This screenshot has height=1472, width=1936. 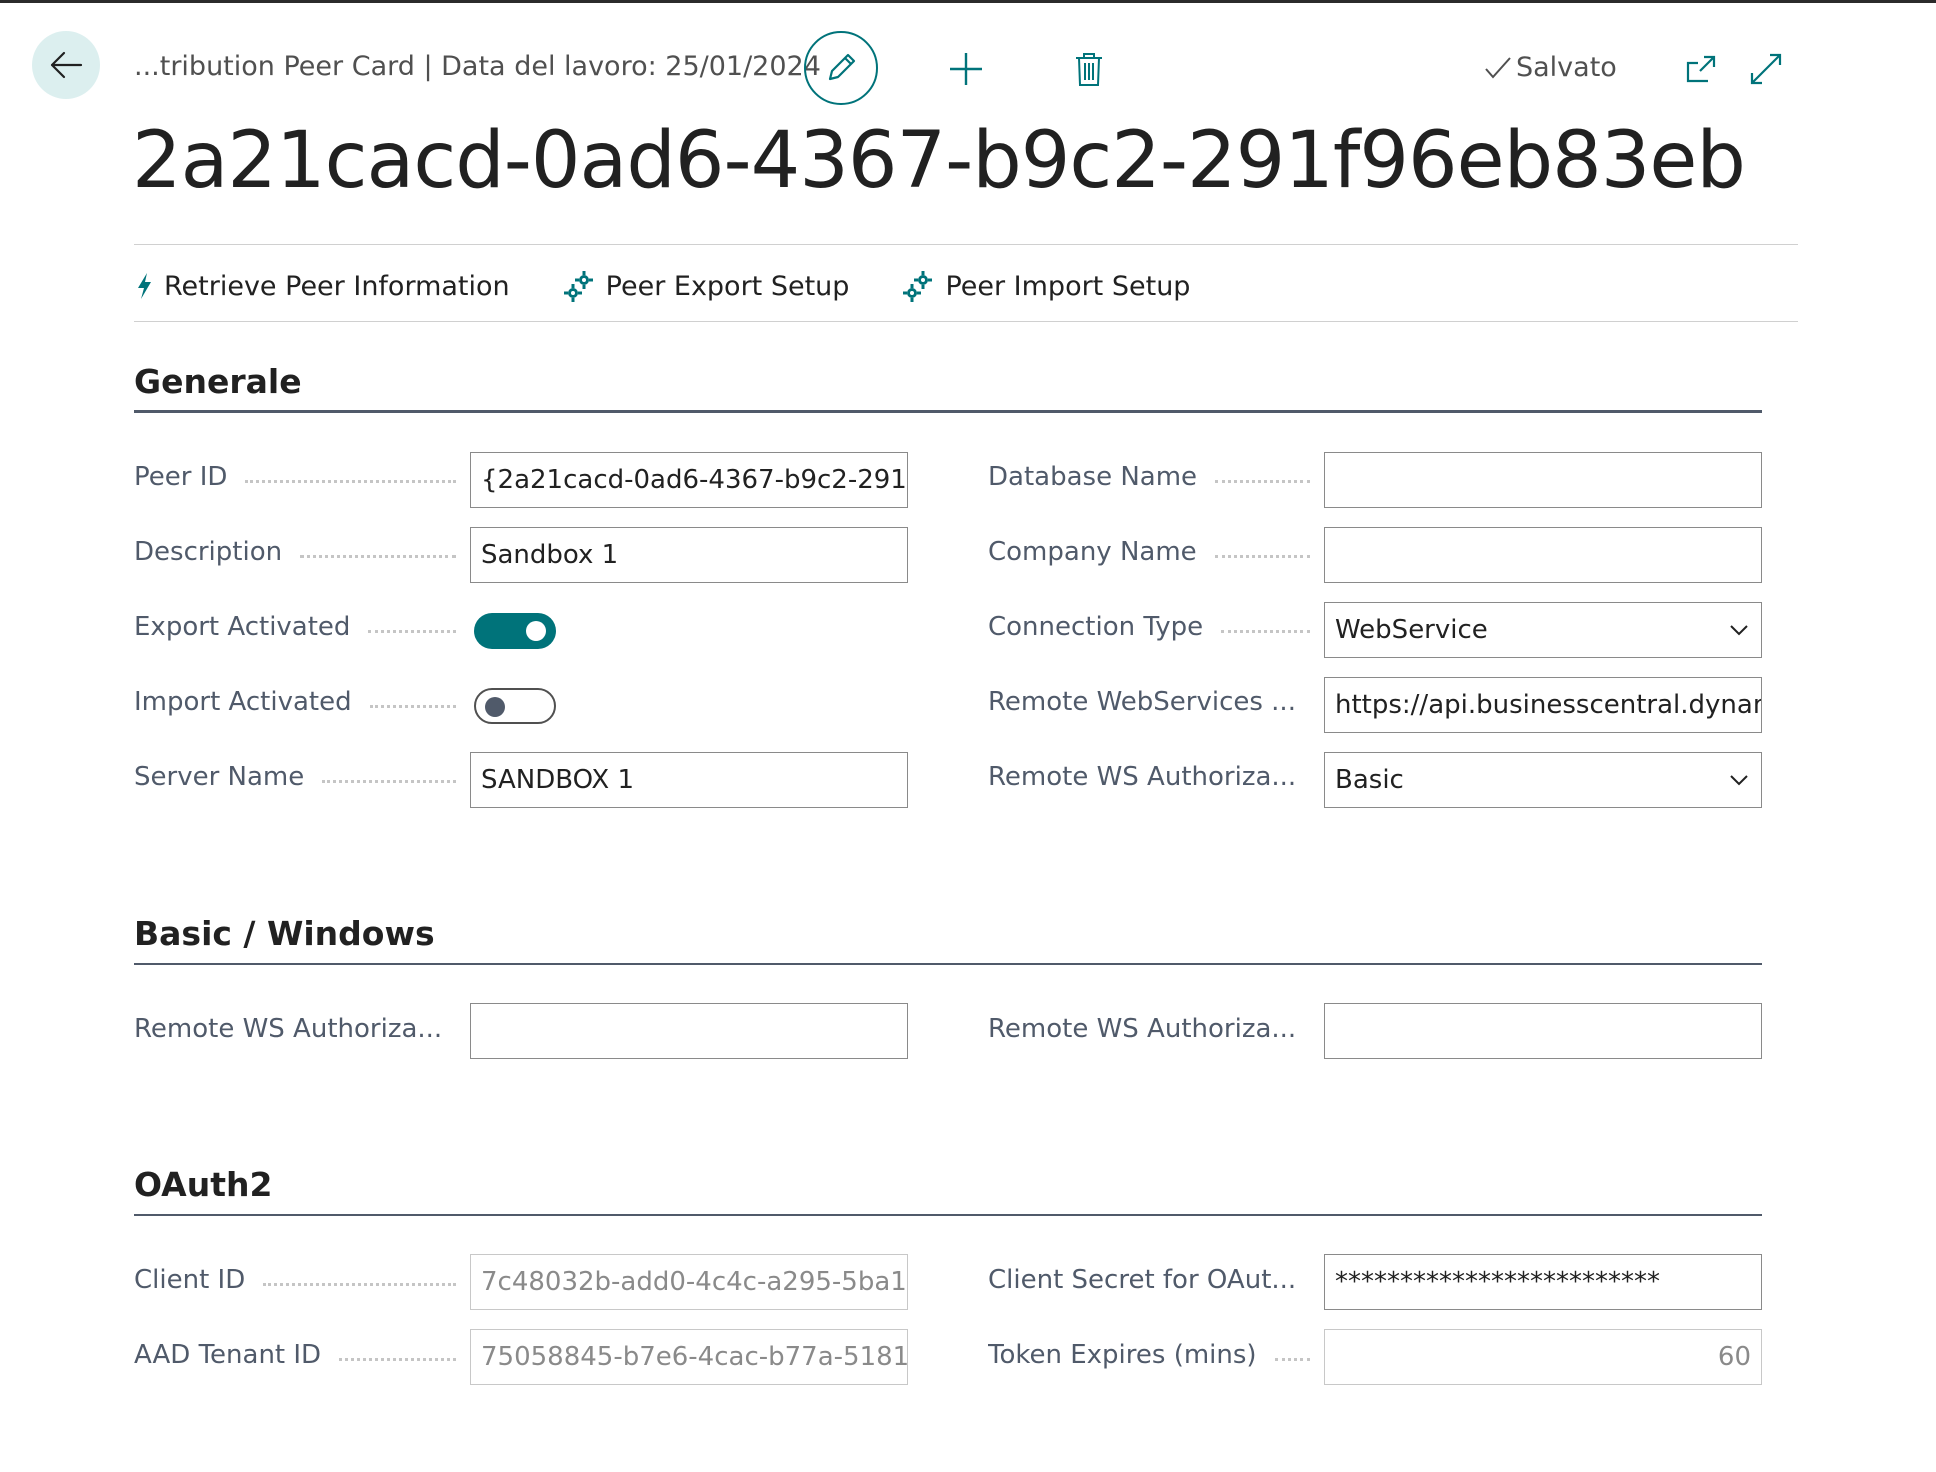 What do you see at coordinates (1543, 555) in the screenshot?
I see `company-name-field` at bounding box center [1543, 555].